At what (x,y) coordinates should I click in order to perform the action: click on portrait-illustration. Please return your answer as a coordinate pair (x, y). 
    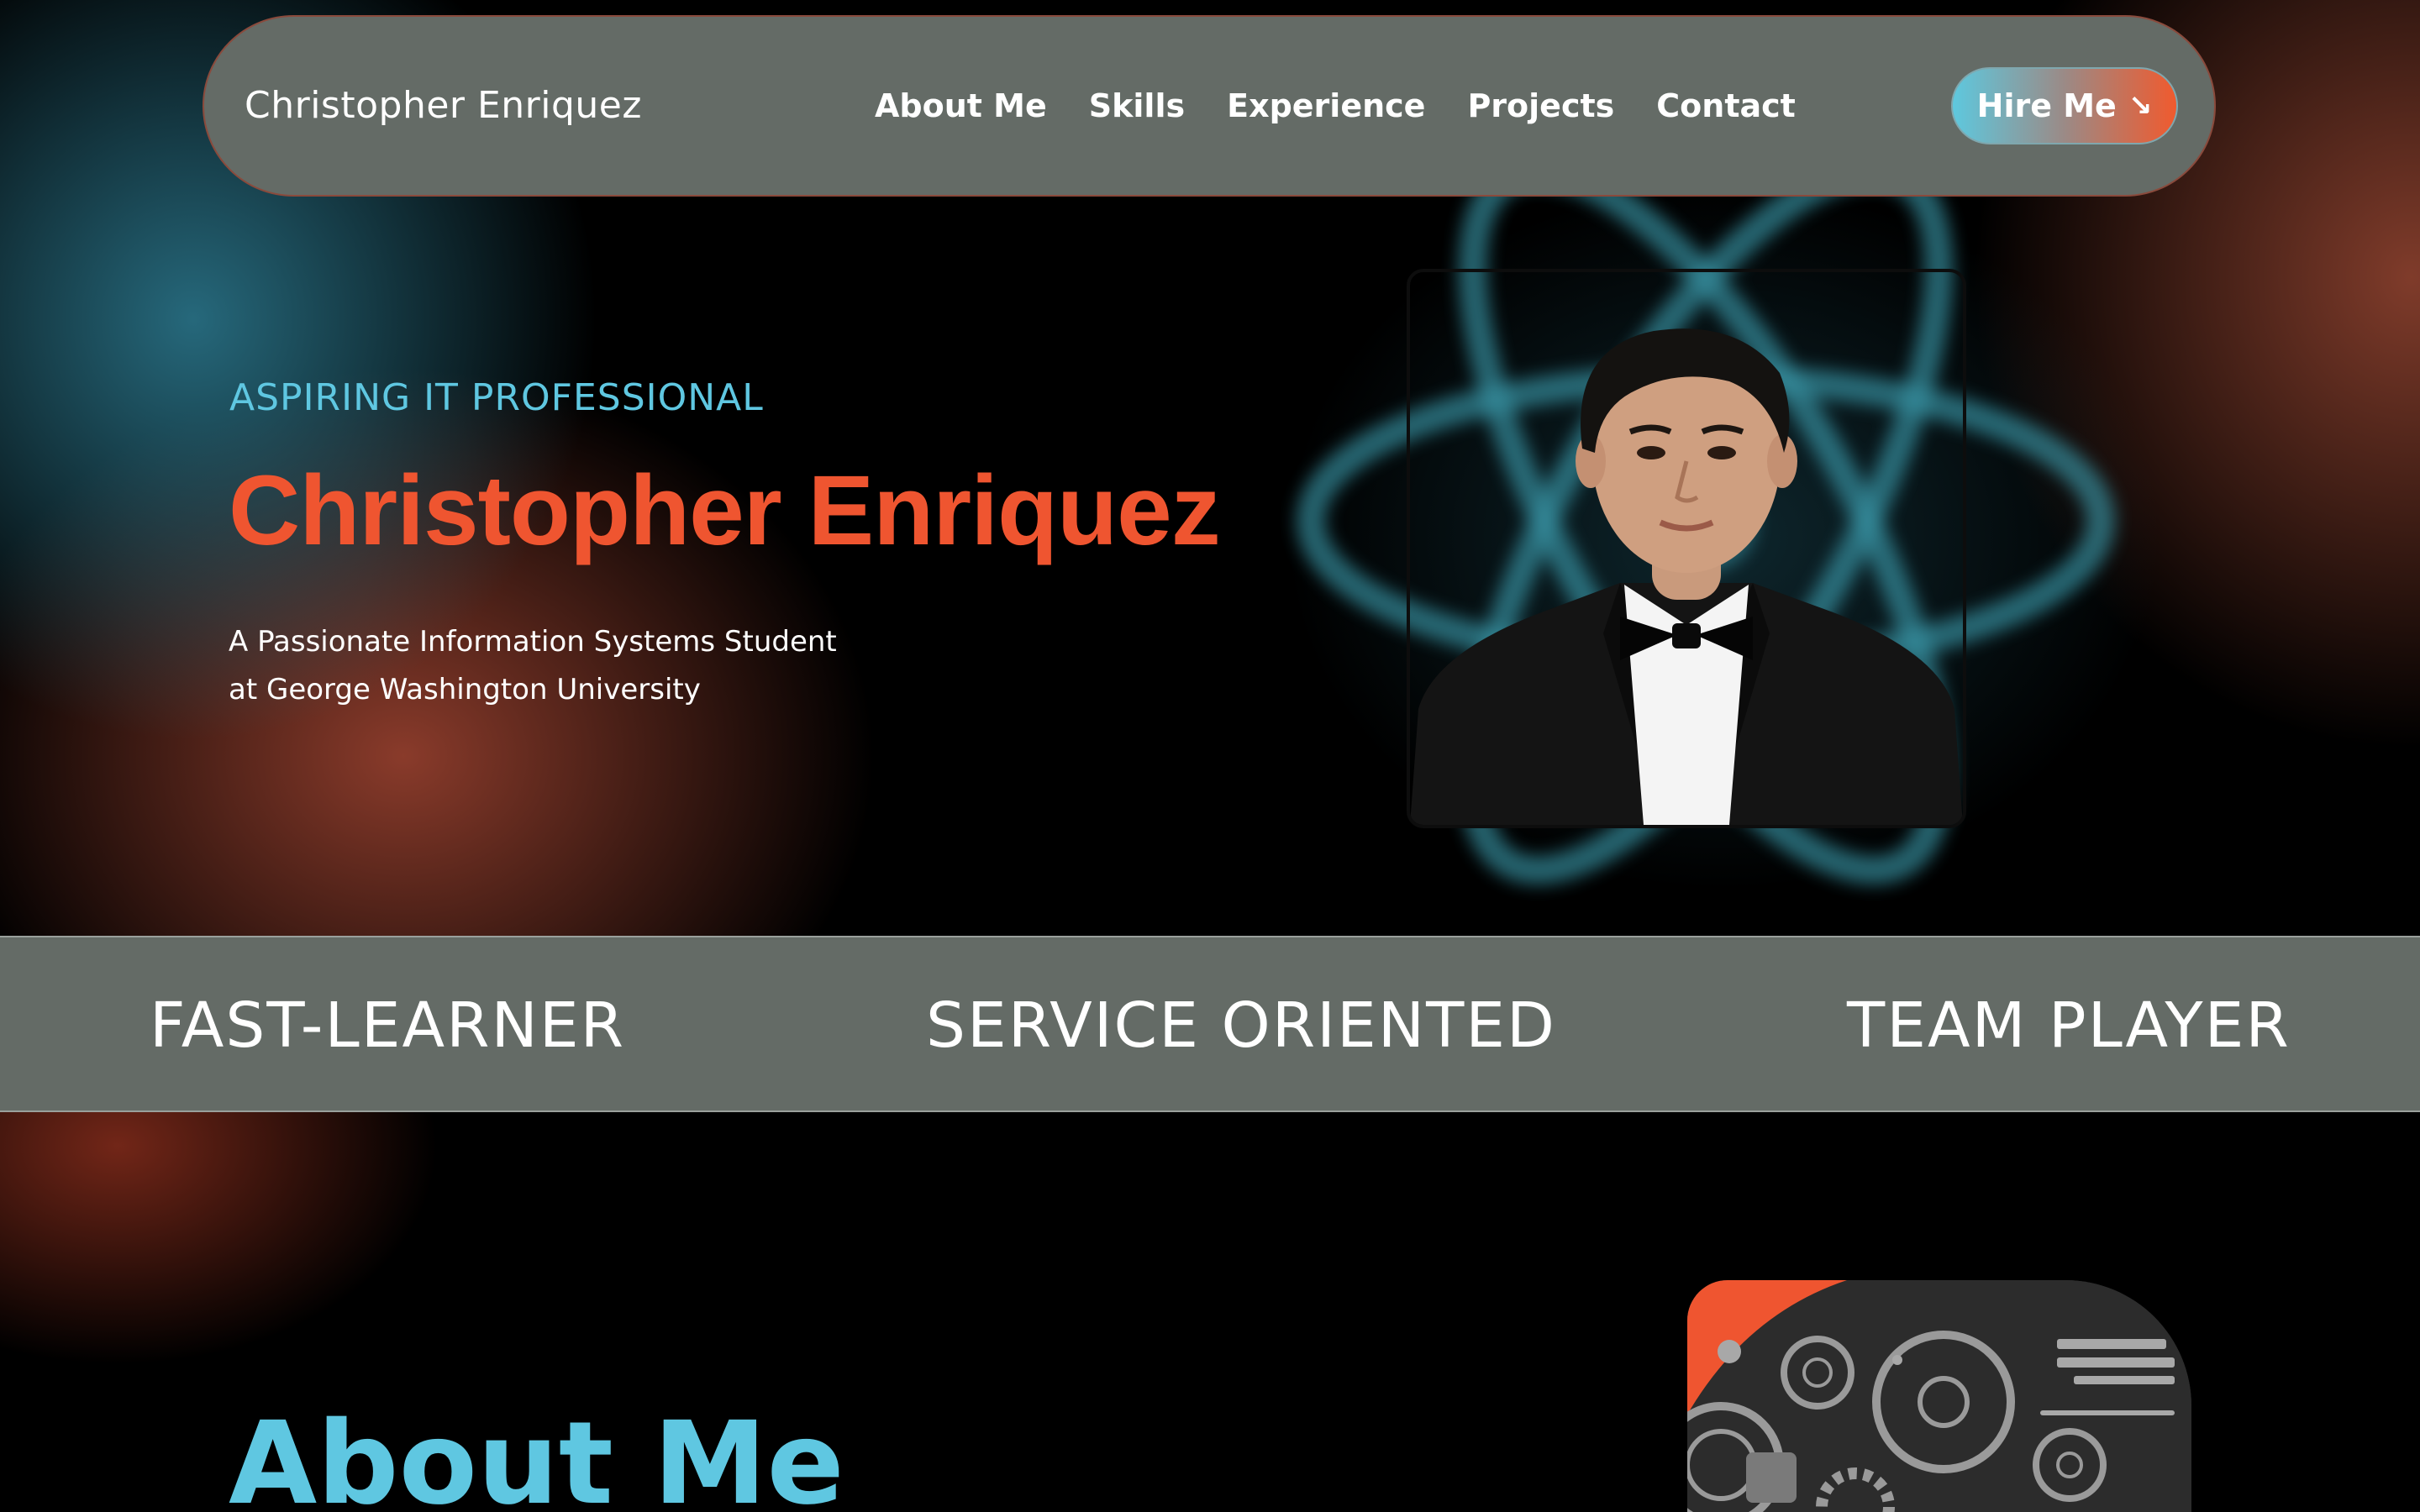
    Looking at the image, I should click on (1686, 576).